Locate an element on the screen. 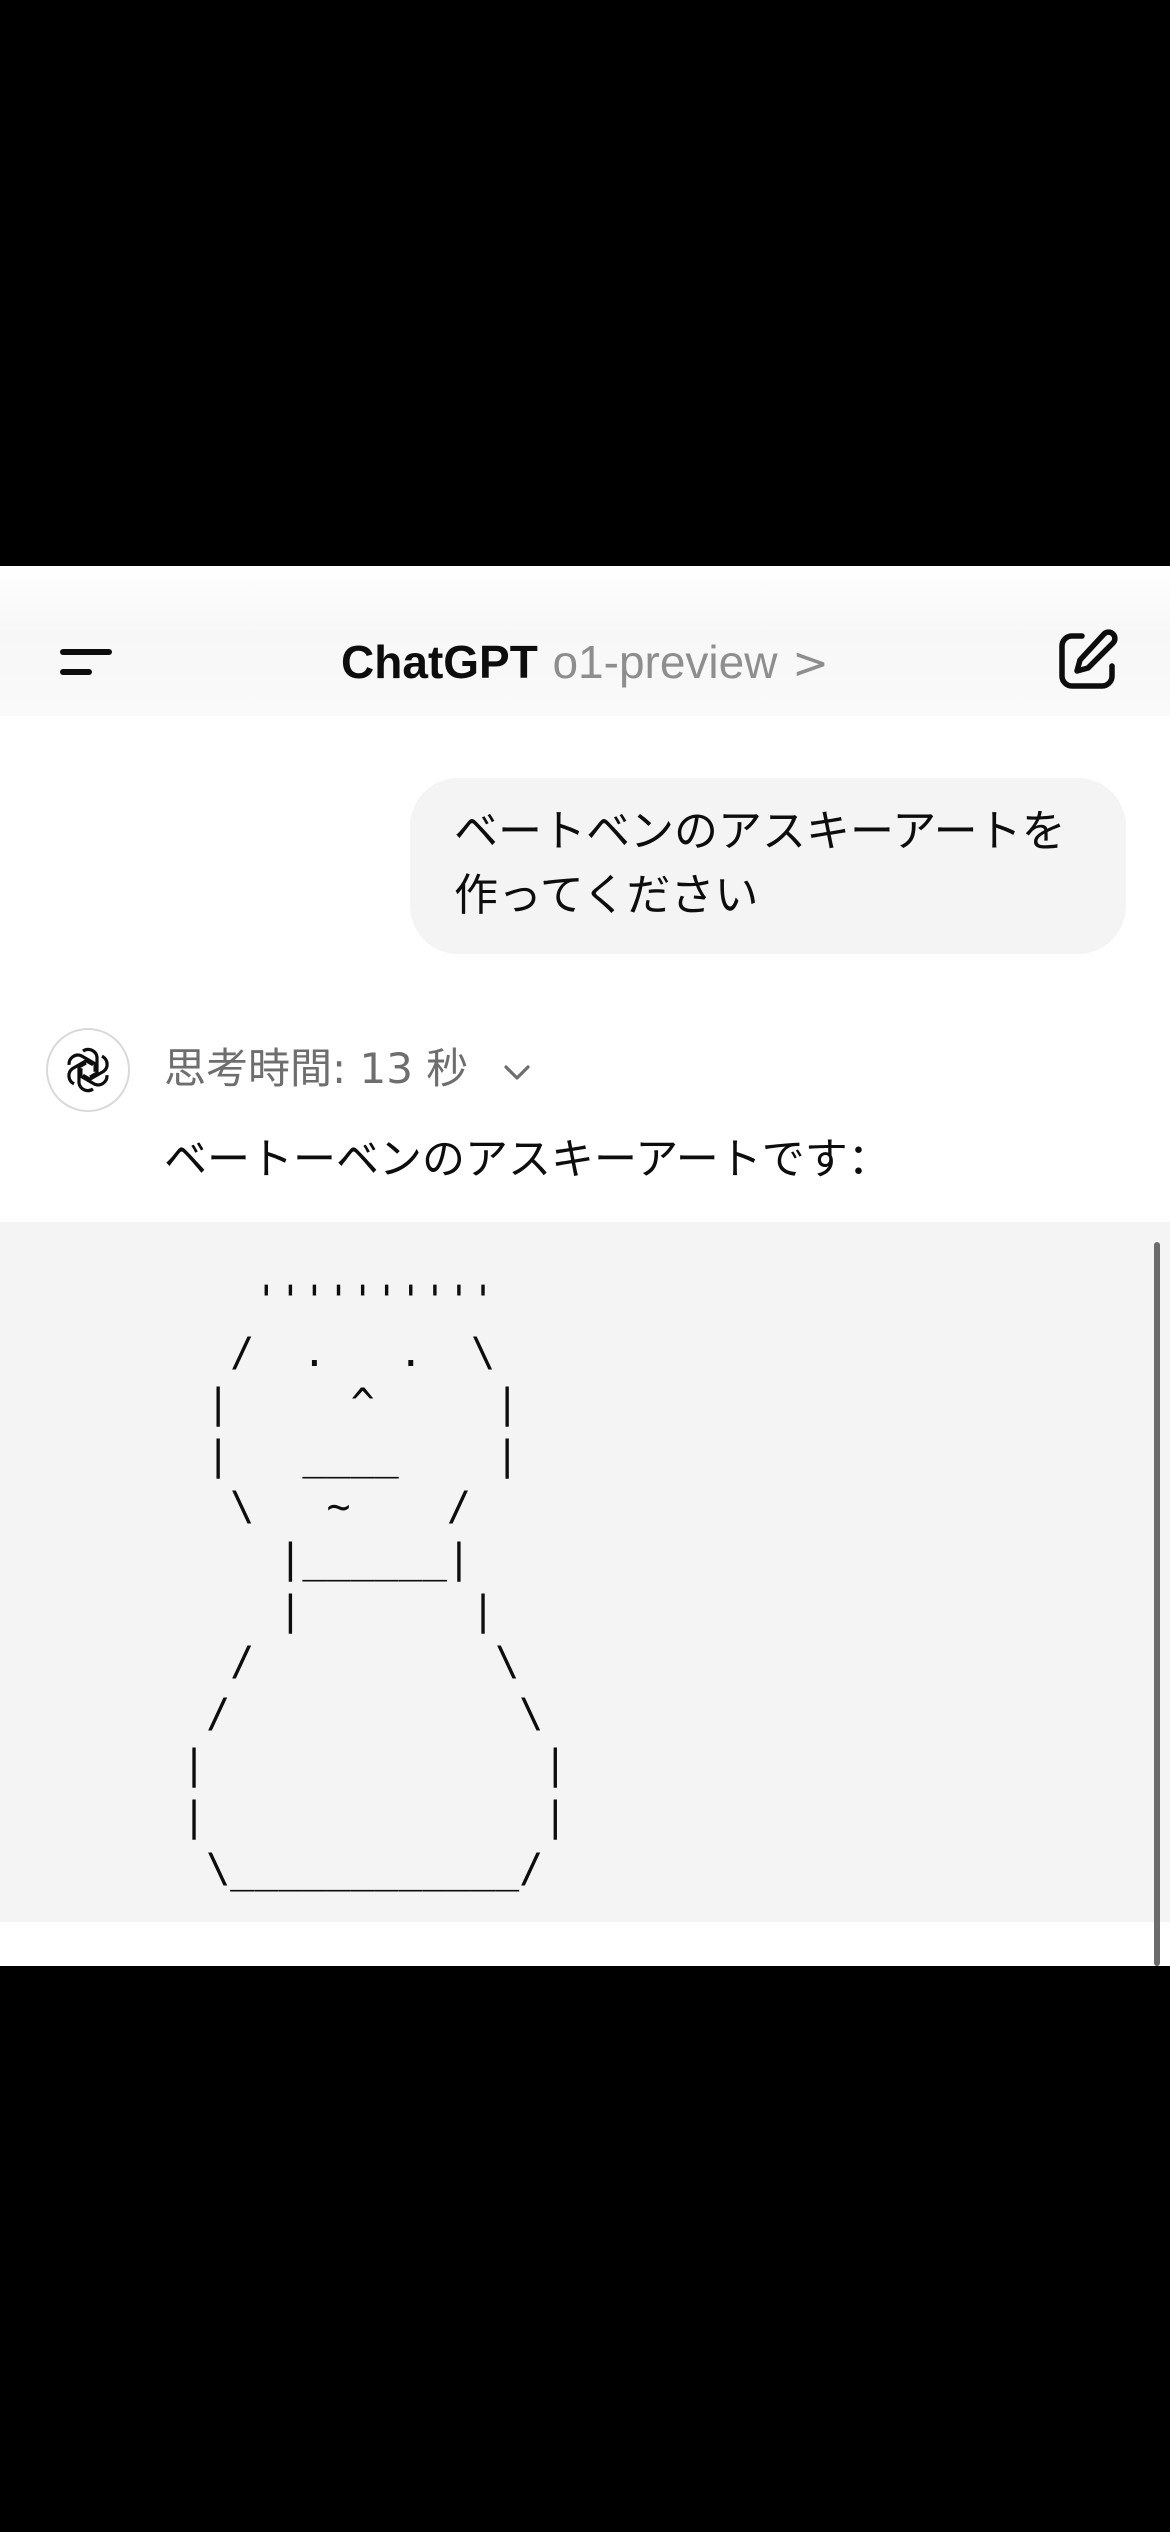 The height and width of the screenshot is (2532, 1170). openai-logo-icon is located at coordinates (88, 1070).